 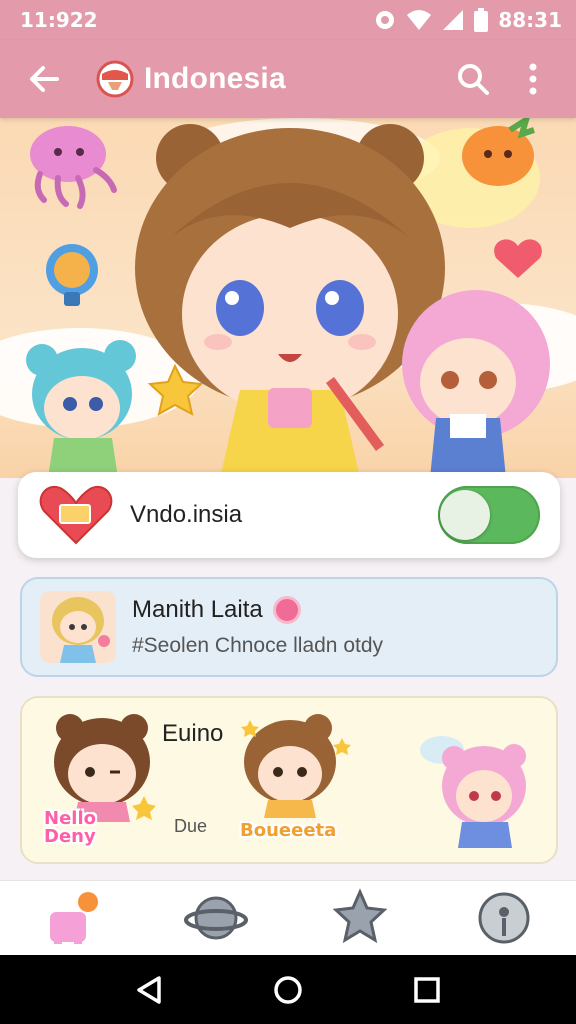 I want to click on nav-item-planet, so click(x=216, y=918).